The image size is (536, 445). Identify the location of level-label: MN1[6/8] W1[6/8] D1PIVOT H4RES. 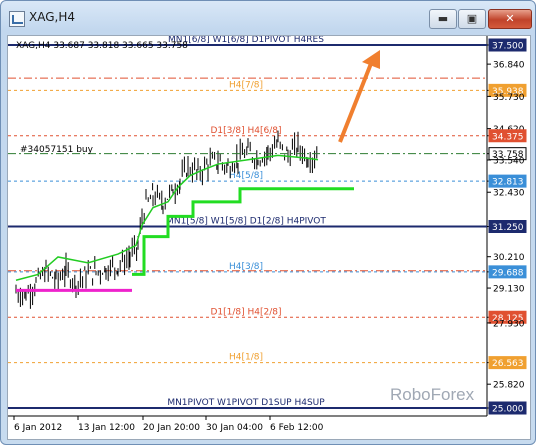
(246, 40).